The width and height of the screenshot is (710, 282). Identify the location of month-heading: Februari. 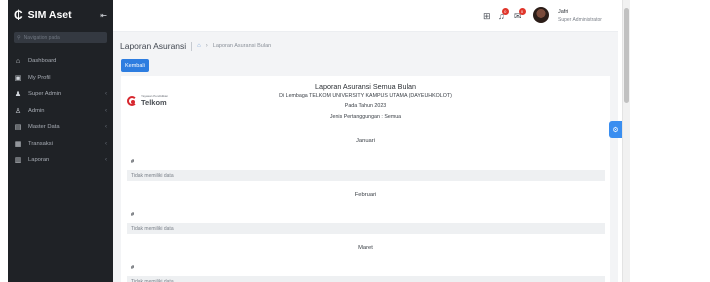
(365, 195).